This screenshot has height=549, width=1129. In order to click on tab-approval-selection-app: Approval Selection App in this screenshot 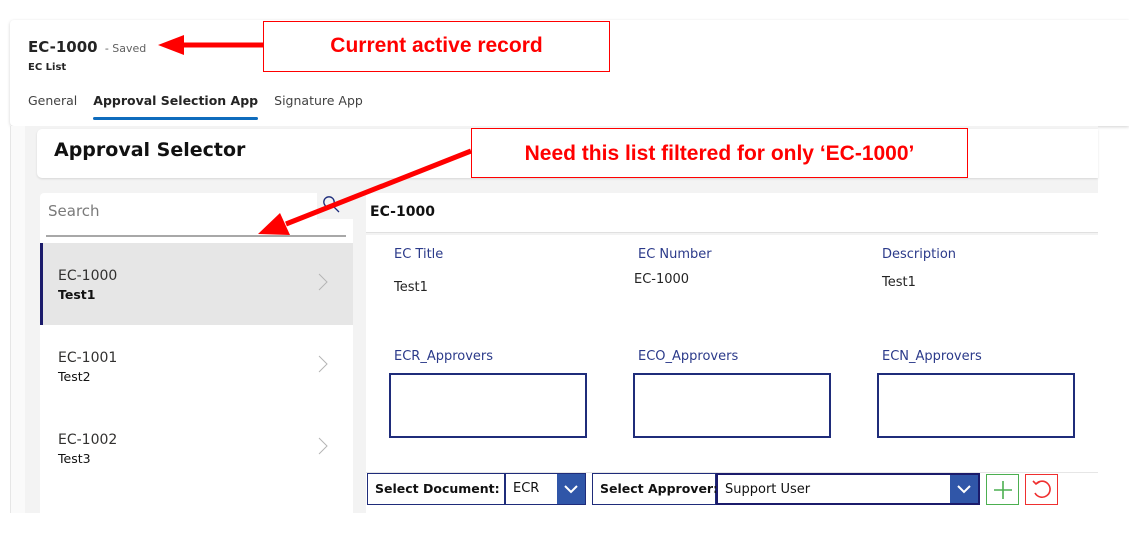, I will do `click(179, 106)`.